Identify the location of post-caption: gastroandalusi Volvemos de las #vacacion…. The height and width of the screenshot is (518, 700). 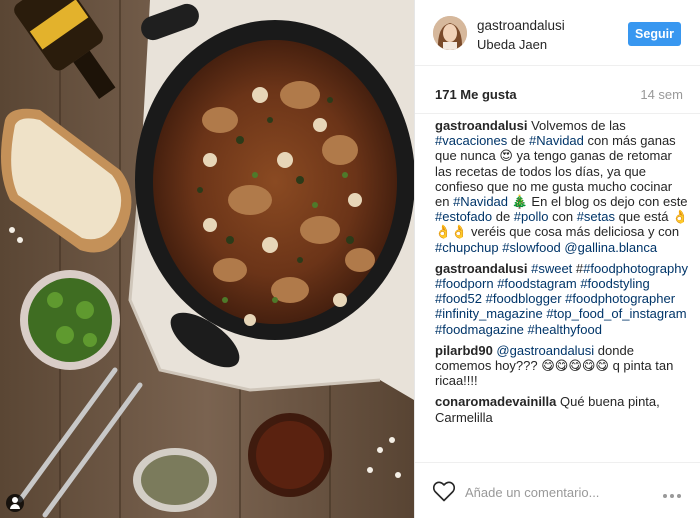
(562, 186).